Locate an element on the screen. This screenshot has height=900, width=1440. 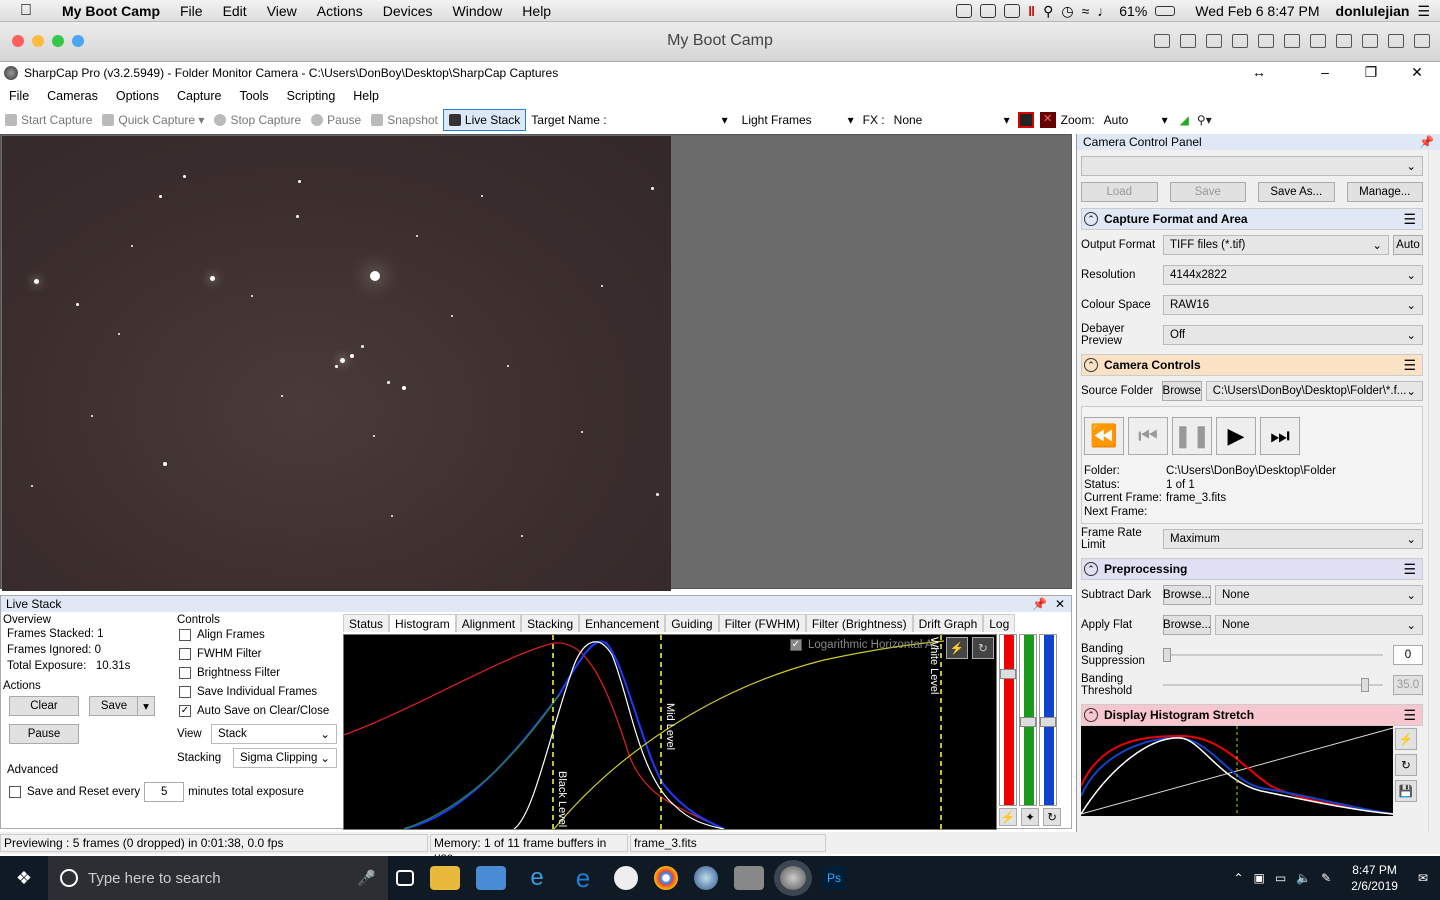
folder-icon is located at coordinates (1370, 41).